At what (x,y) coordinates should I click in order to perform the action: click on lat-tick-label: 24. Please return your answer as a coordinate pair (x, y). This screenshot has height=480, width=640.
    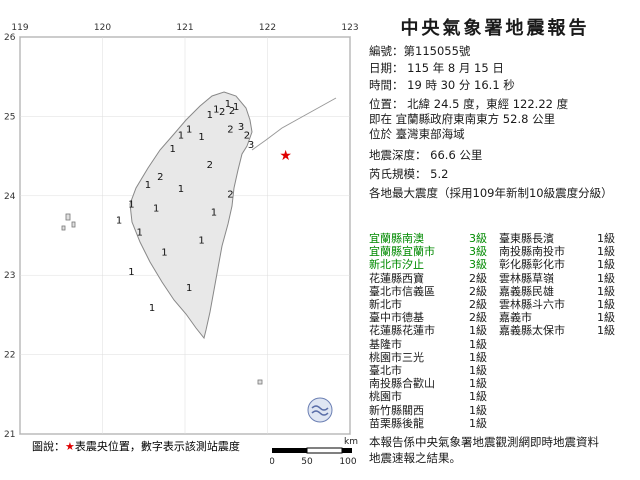
    Looking at the image, I should click on (10, 197).